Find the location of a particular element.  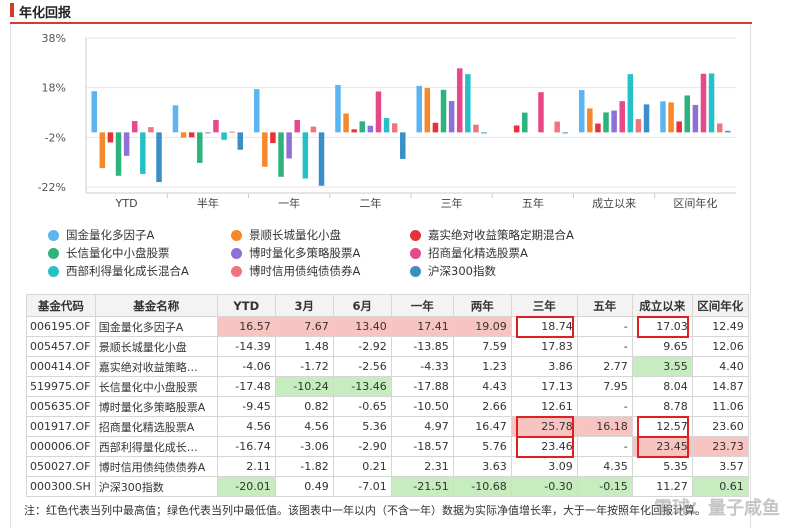

column-header: 6月 is located at coordinates (362, 305).